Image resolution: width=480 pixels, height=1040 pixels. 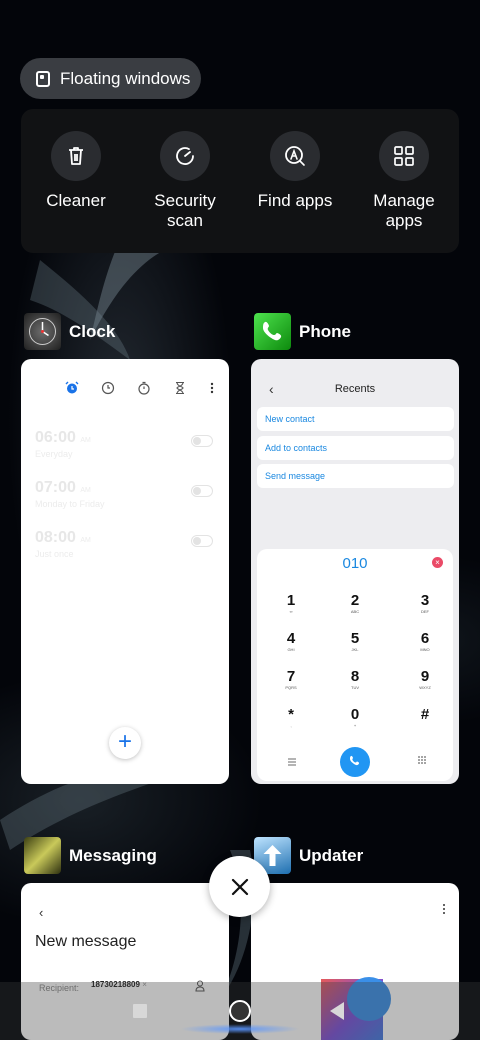 What do you see at coordinates (355, 649) in the screenshot?
I see `key-letters: JKL` at bounding box center [355, 649].